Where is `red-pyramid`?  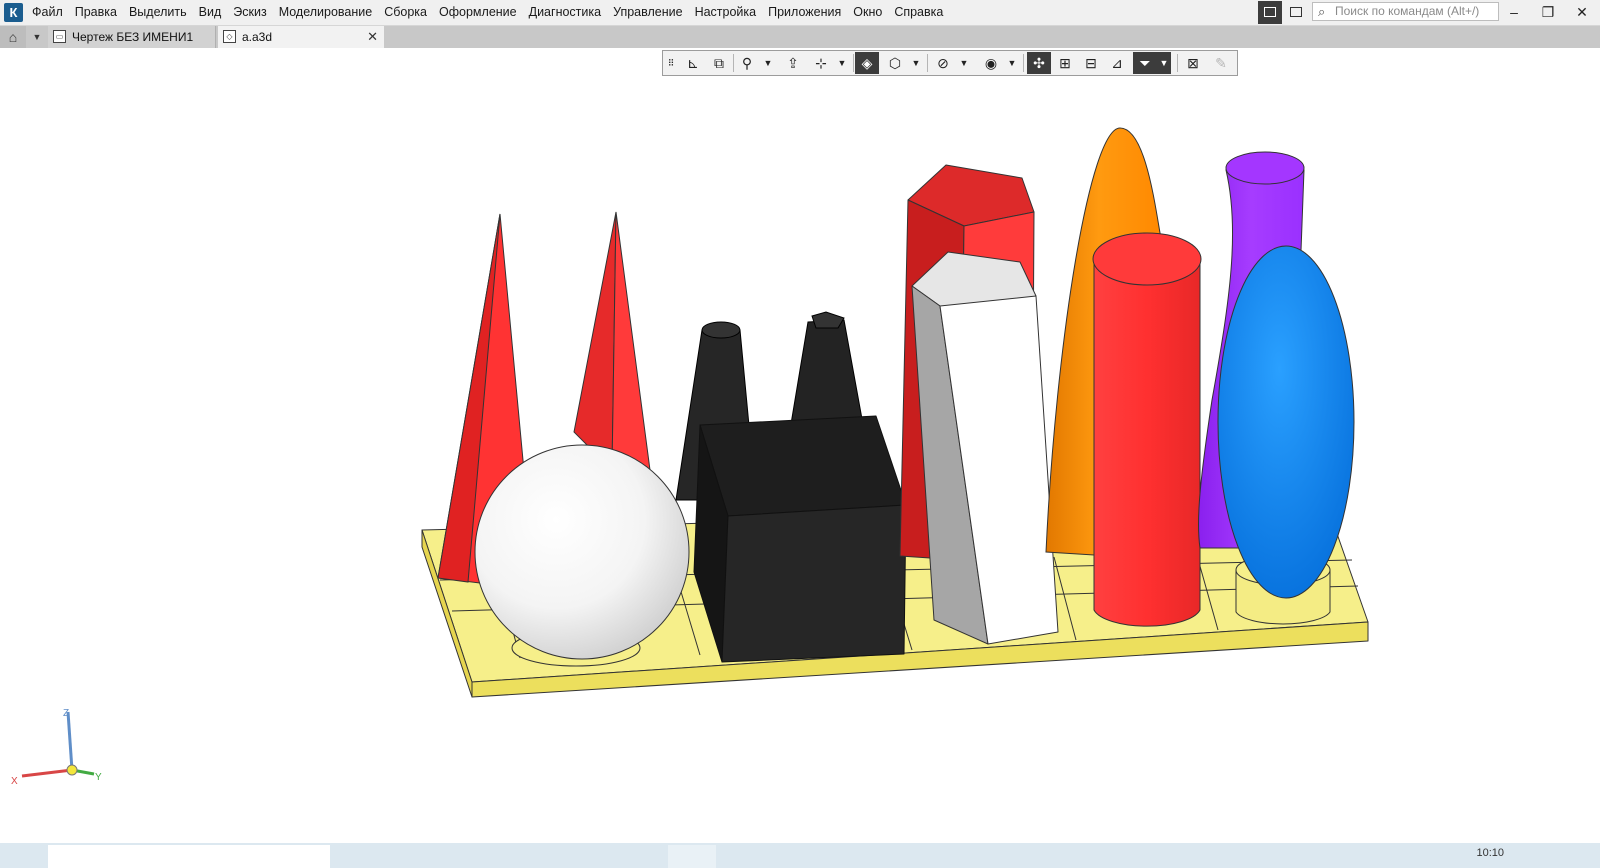 red-pyramid is located at coordinates (612, 341).